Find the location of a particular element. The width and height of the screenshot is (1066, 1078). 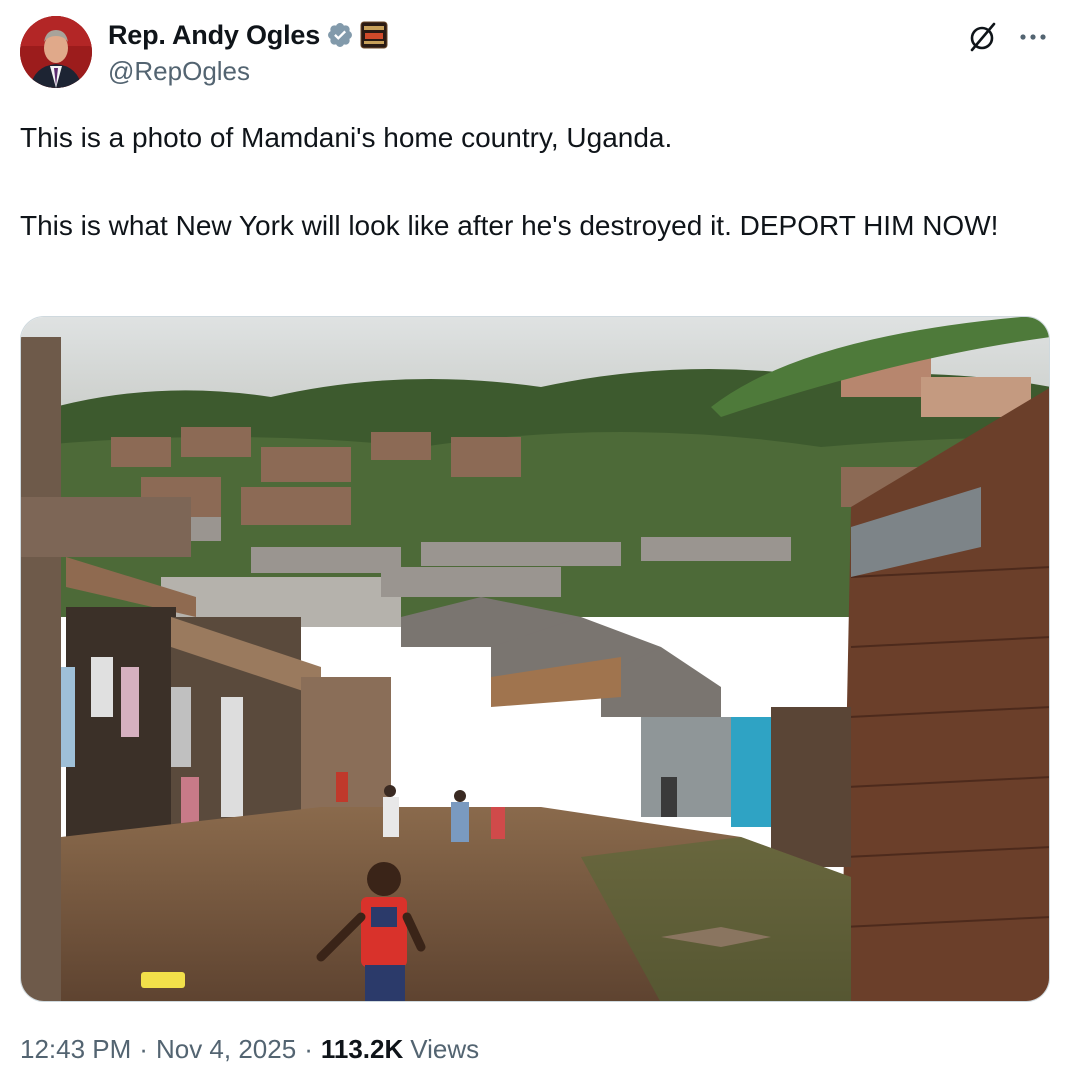

more-icon is located at coordinates (1033, 37).